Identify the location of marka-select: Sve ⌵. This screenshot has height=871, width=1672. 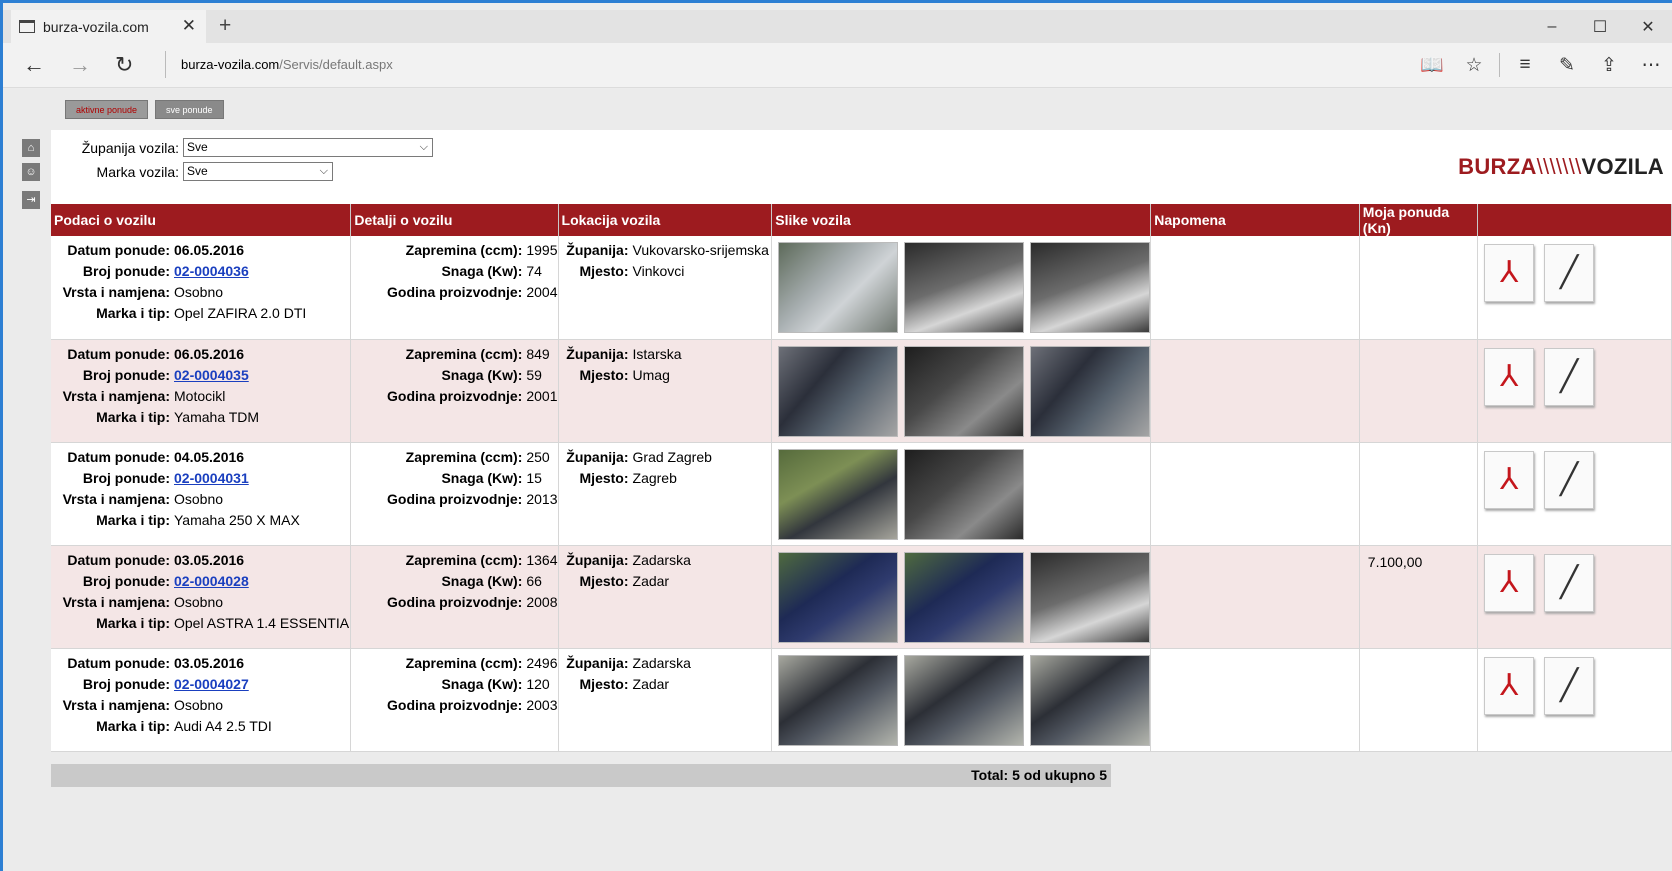
(258, 171).